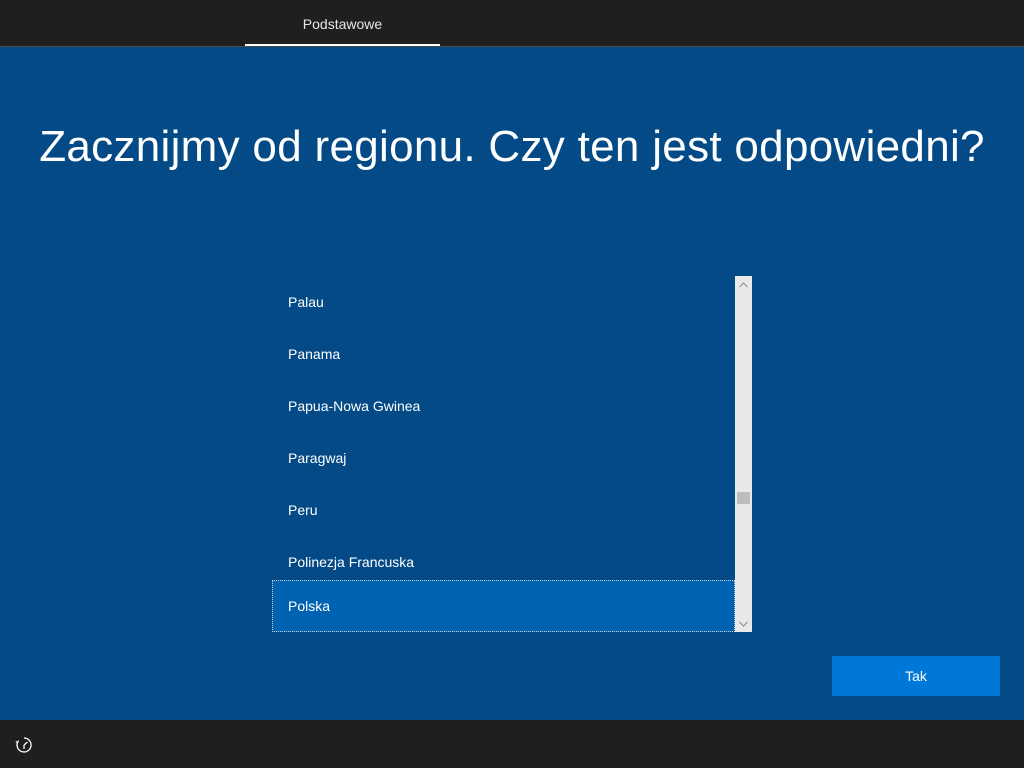 This screenshot has width=1024, height=768. What do you see at coordinates (743, 284) in the screenshot?
I see `chevron-up-icon` at bounding box center [743, 284].